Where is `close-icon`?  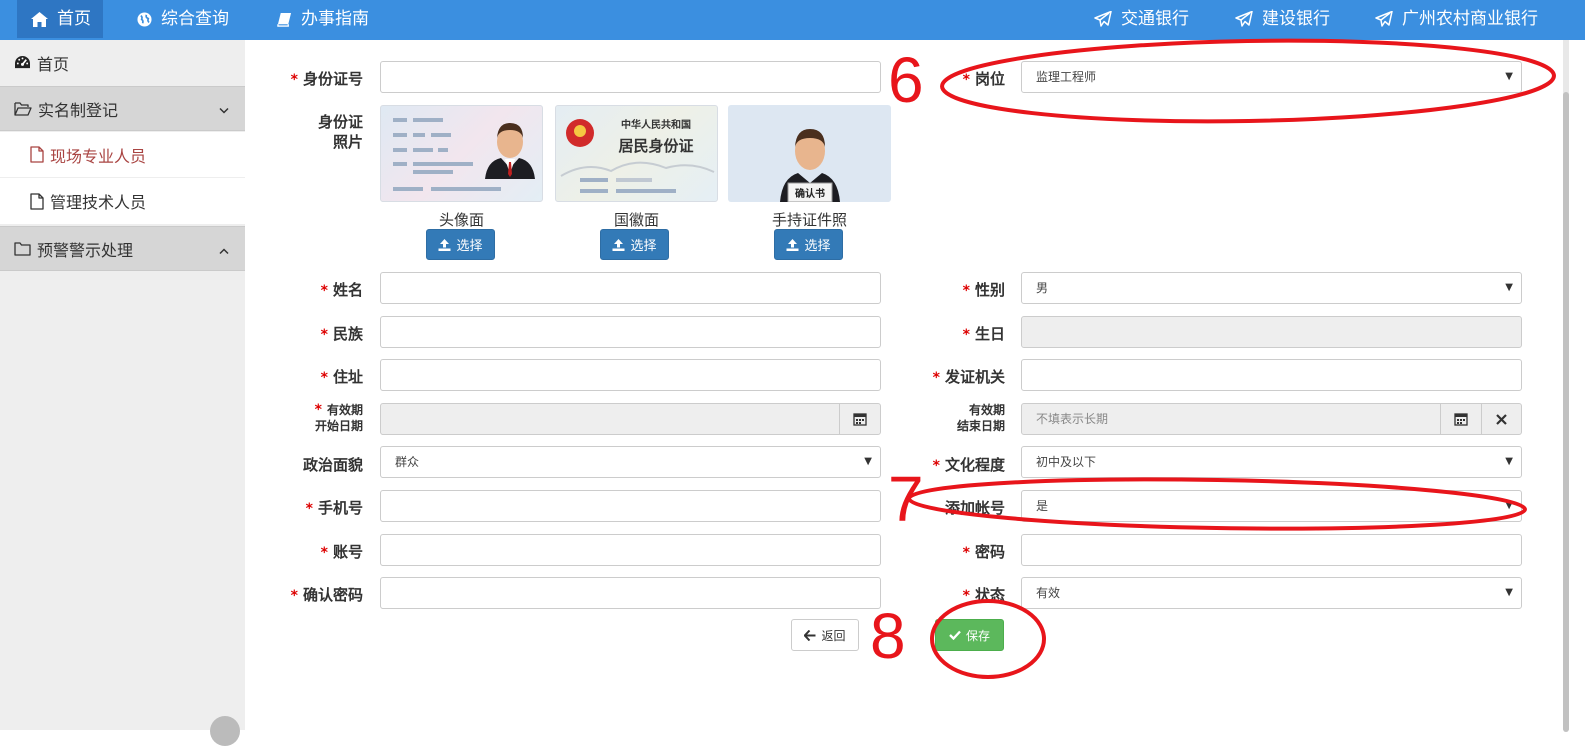 close-icon is located at coordinates (1501, 419).